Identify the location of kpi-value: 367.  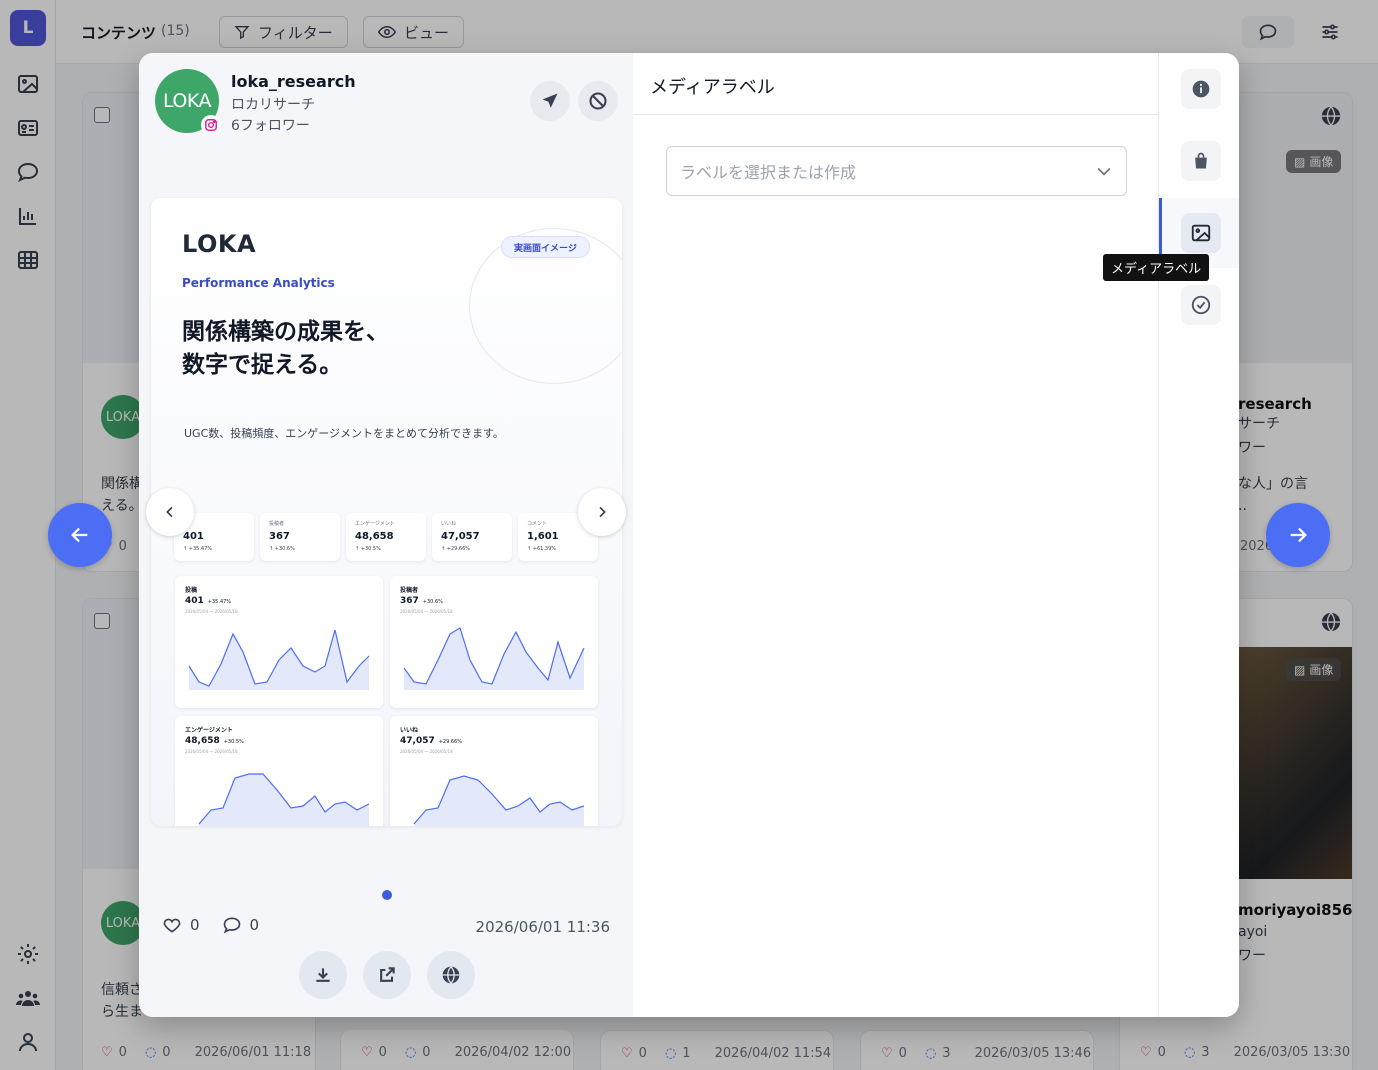
(279, 536).